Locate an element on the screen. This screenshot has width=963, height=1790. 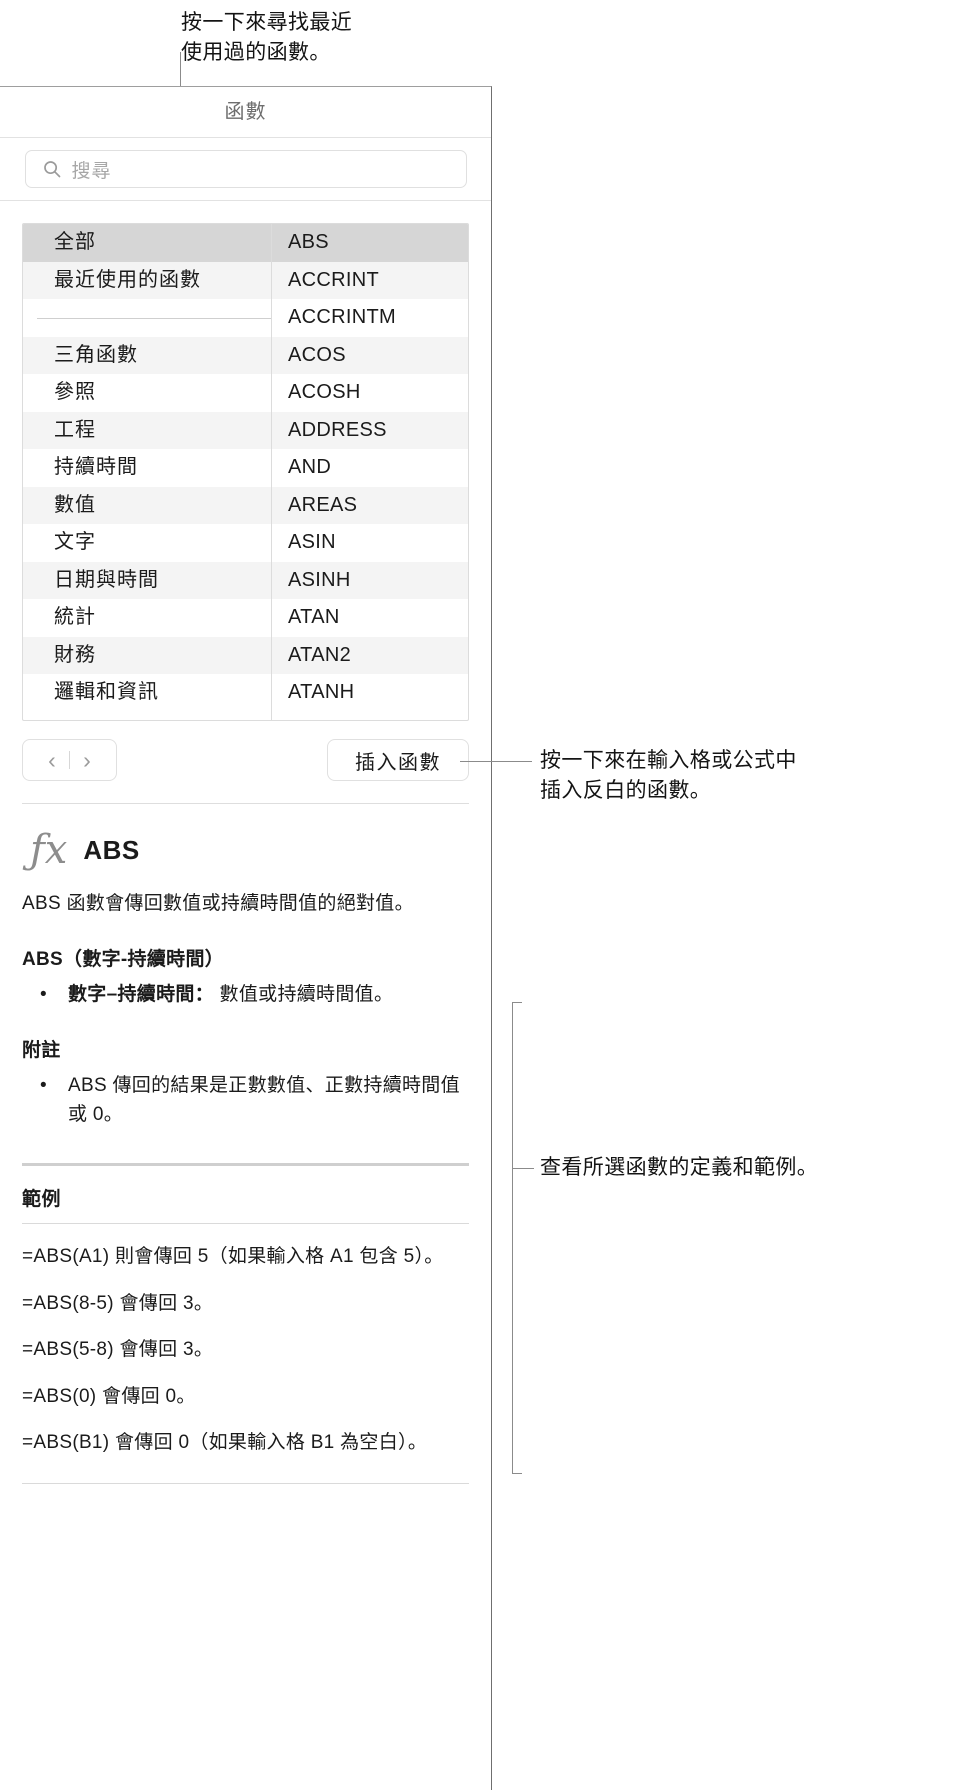
argument-text: 數值或持續時間值。 is located at coordinates (303, 994).